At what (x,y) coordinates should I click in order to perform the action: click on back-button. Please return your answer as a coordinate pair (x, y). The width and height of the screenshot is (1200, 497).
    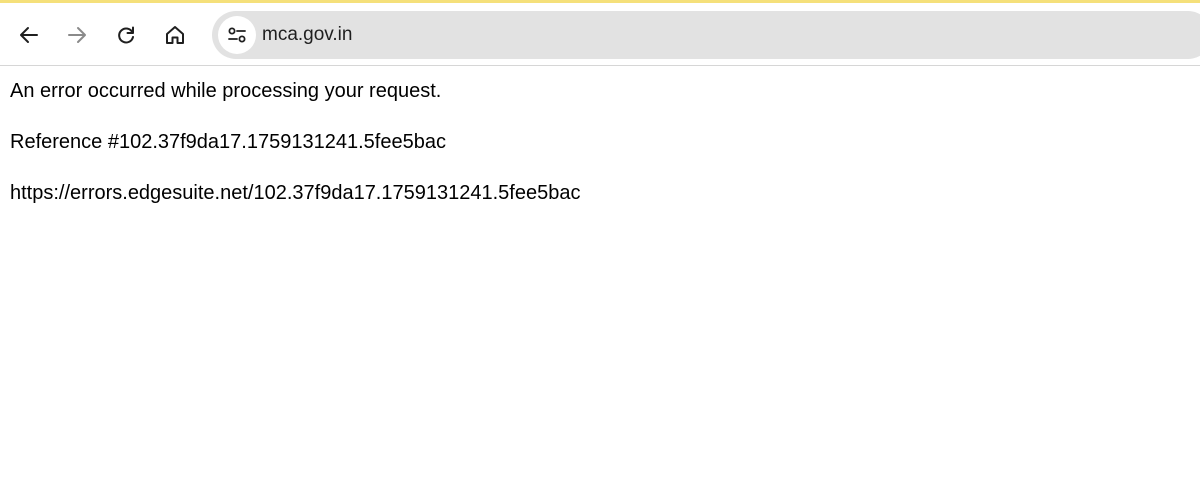
    Looking at the image, I should click on (29, 35).